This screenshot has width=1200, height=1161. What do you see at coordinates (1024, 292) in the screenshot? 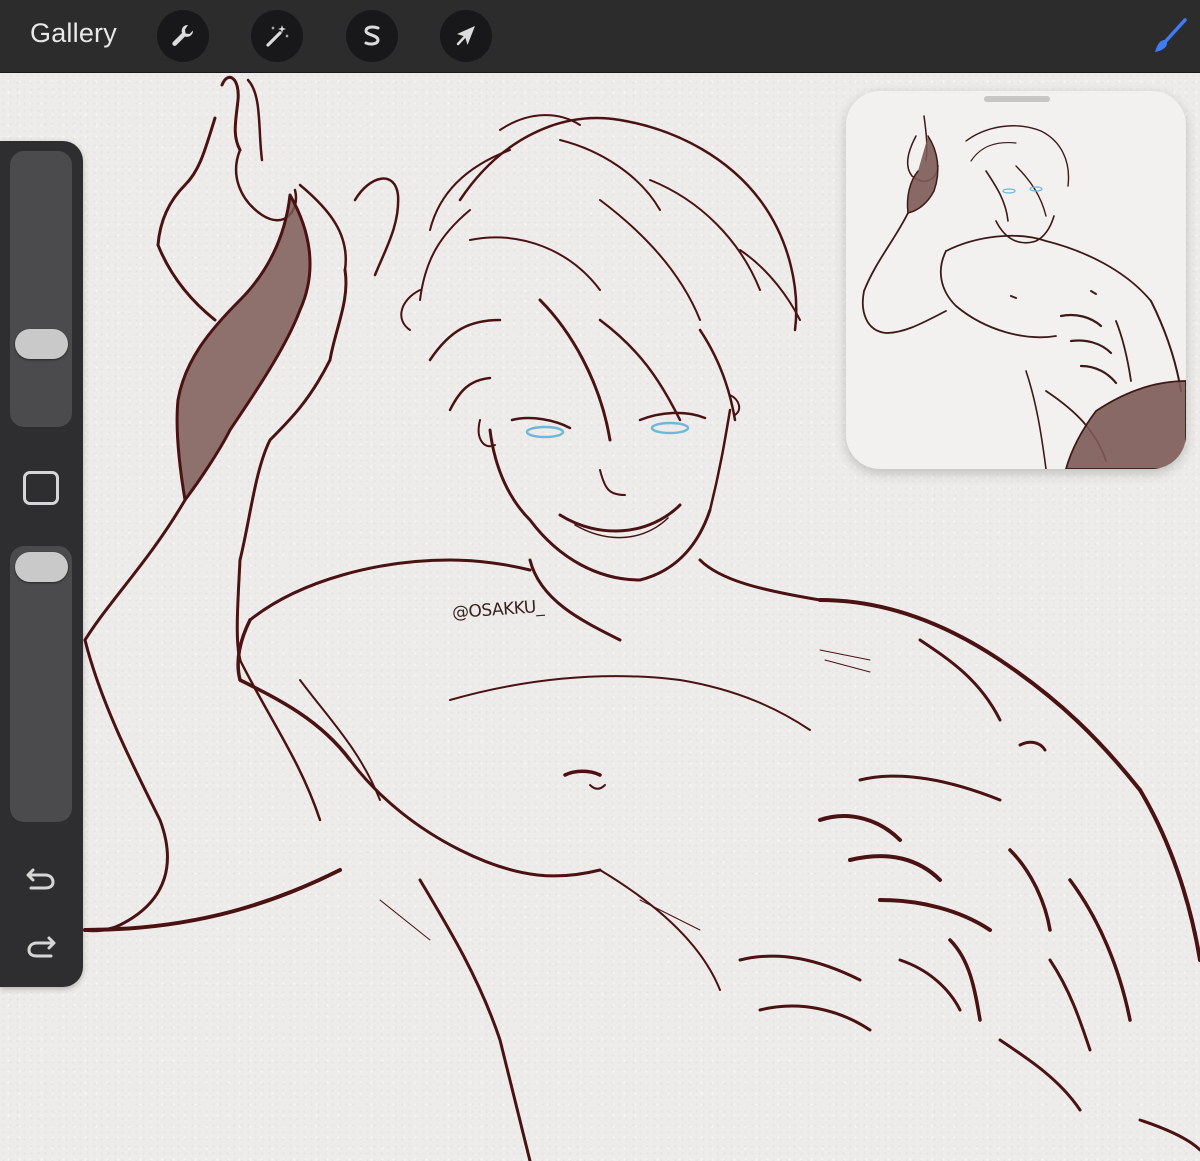
I see `reference-image` at bounding box center [1024, 292].